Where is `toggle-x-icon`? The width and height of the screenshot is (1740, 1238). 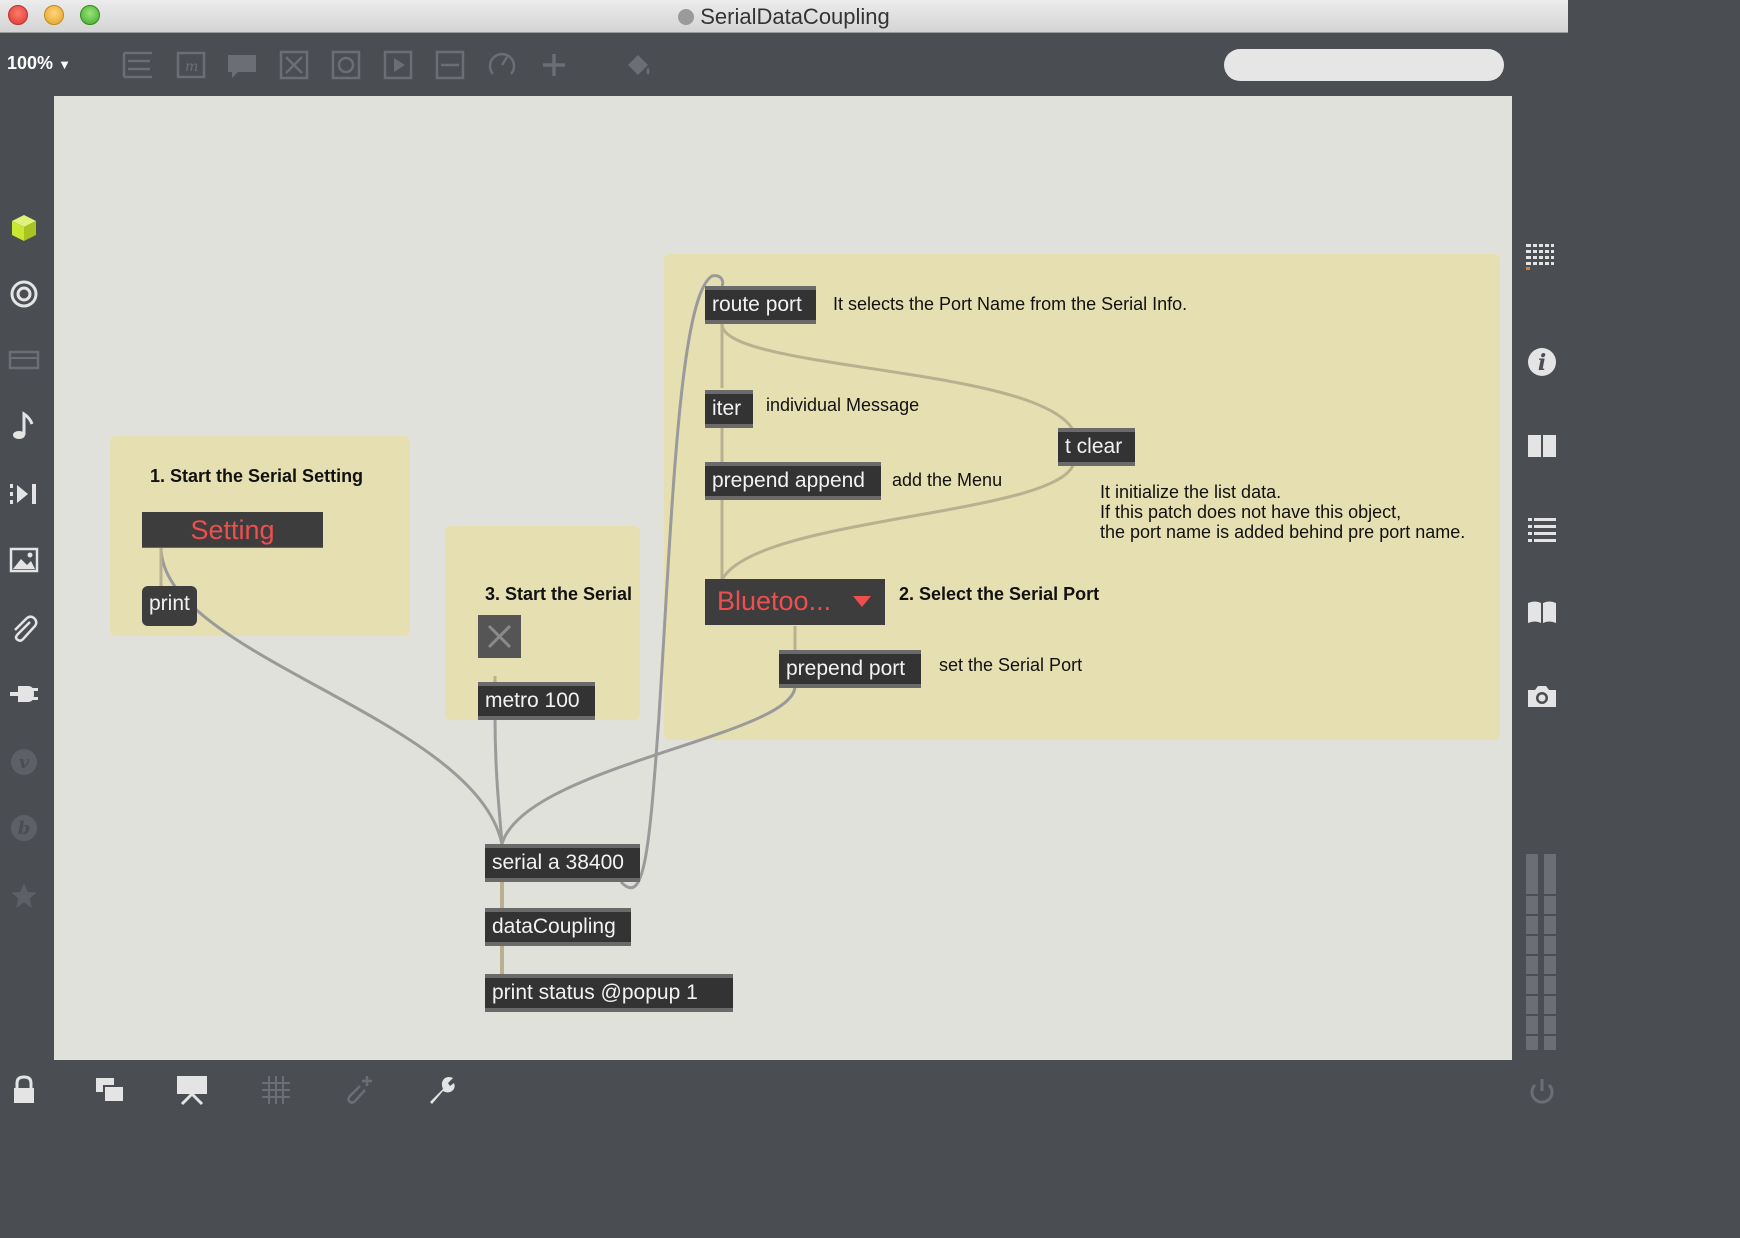
toggle-x-icon is located at coordinates (499, 636).